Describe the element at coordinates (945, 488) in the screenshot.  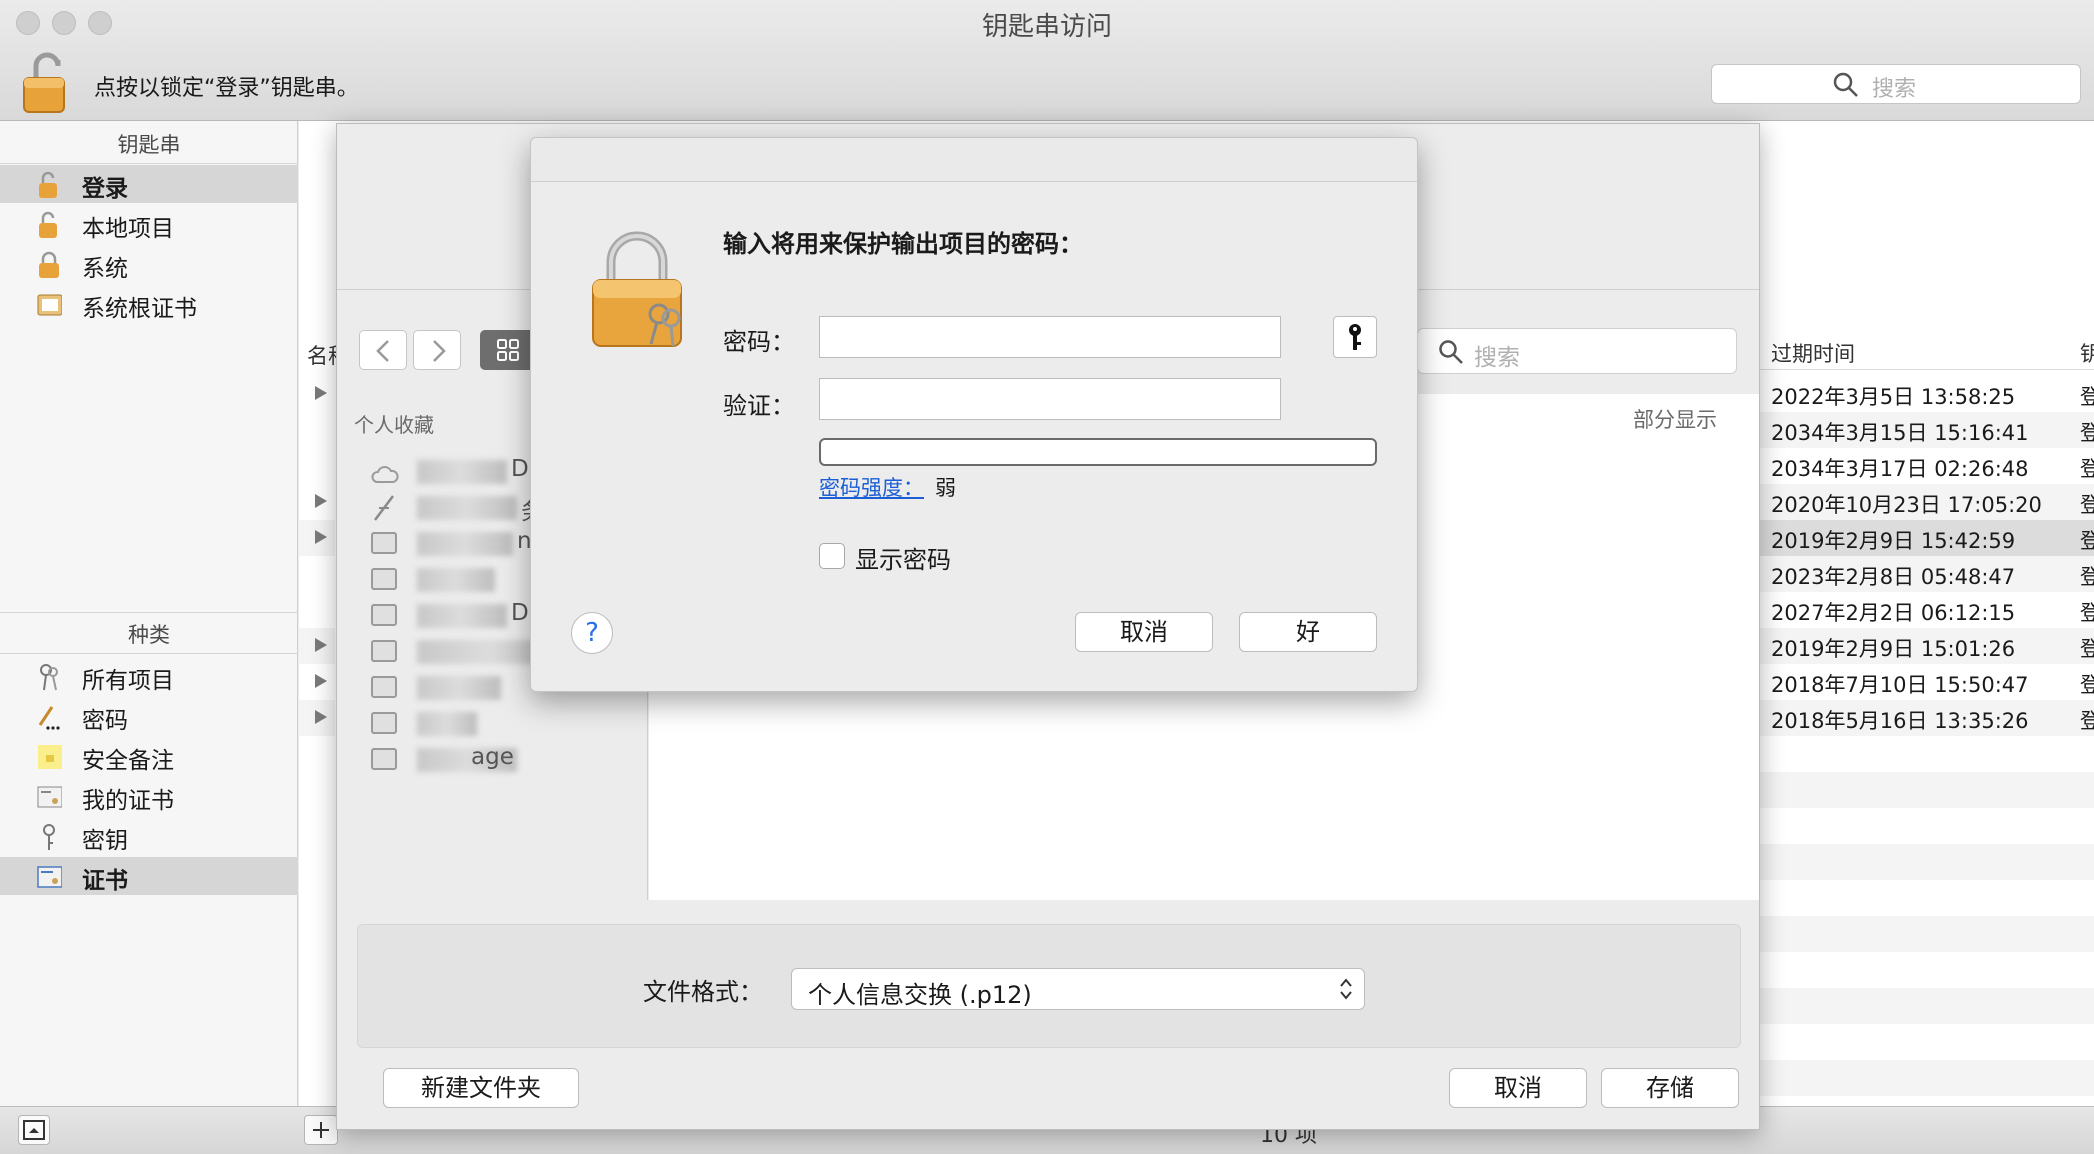
I see `password-strength-value: 弱` at that location.